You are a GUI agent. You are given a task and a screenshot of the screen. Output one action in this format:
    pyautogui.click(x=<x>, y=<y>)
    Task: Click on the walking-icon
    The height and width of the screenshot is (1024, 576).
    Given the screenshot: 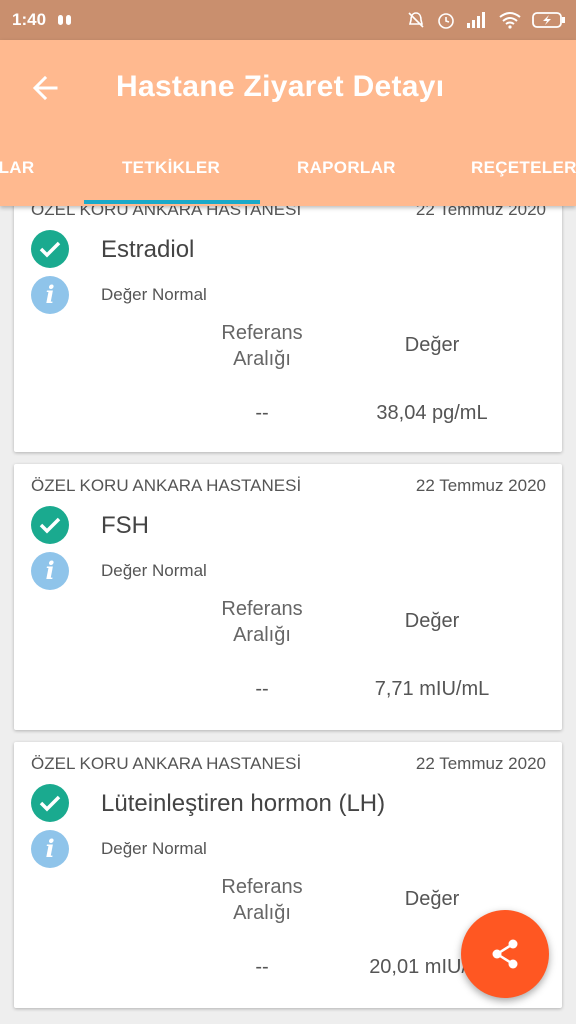 What is the action you would take?
    pyautogui.click(x=65, y=20)
    